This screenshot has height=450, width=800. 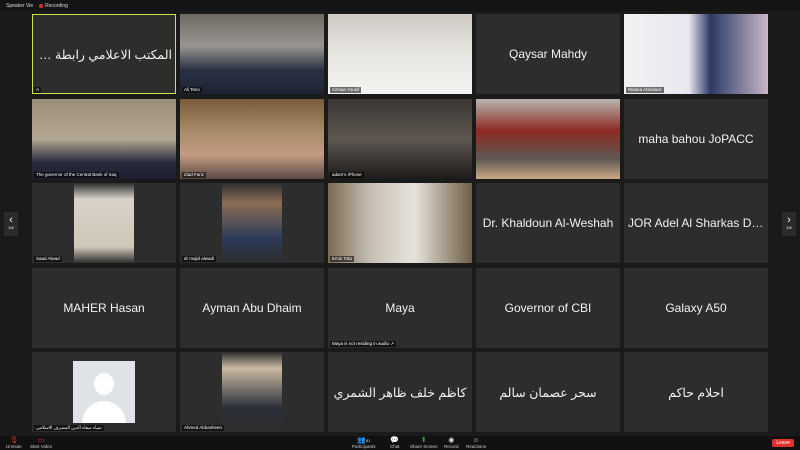 I want to click on record-icon: ◉, so click(x=451, y=440).